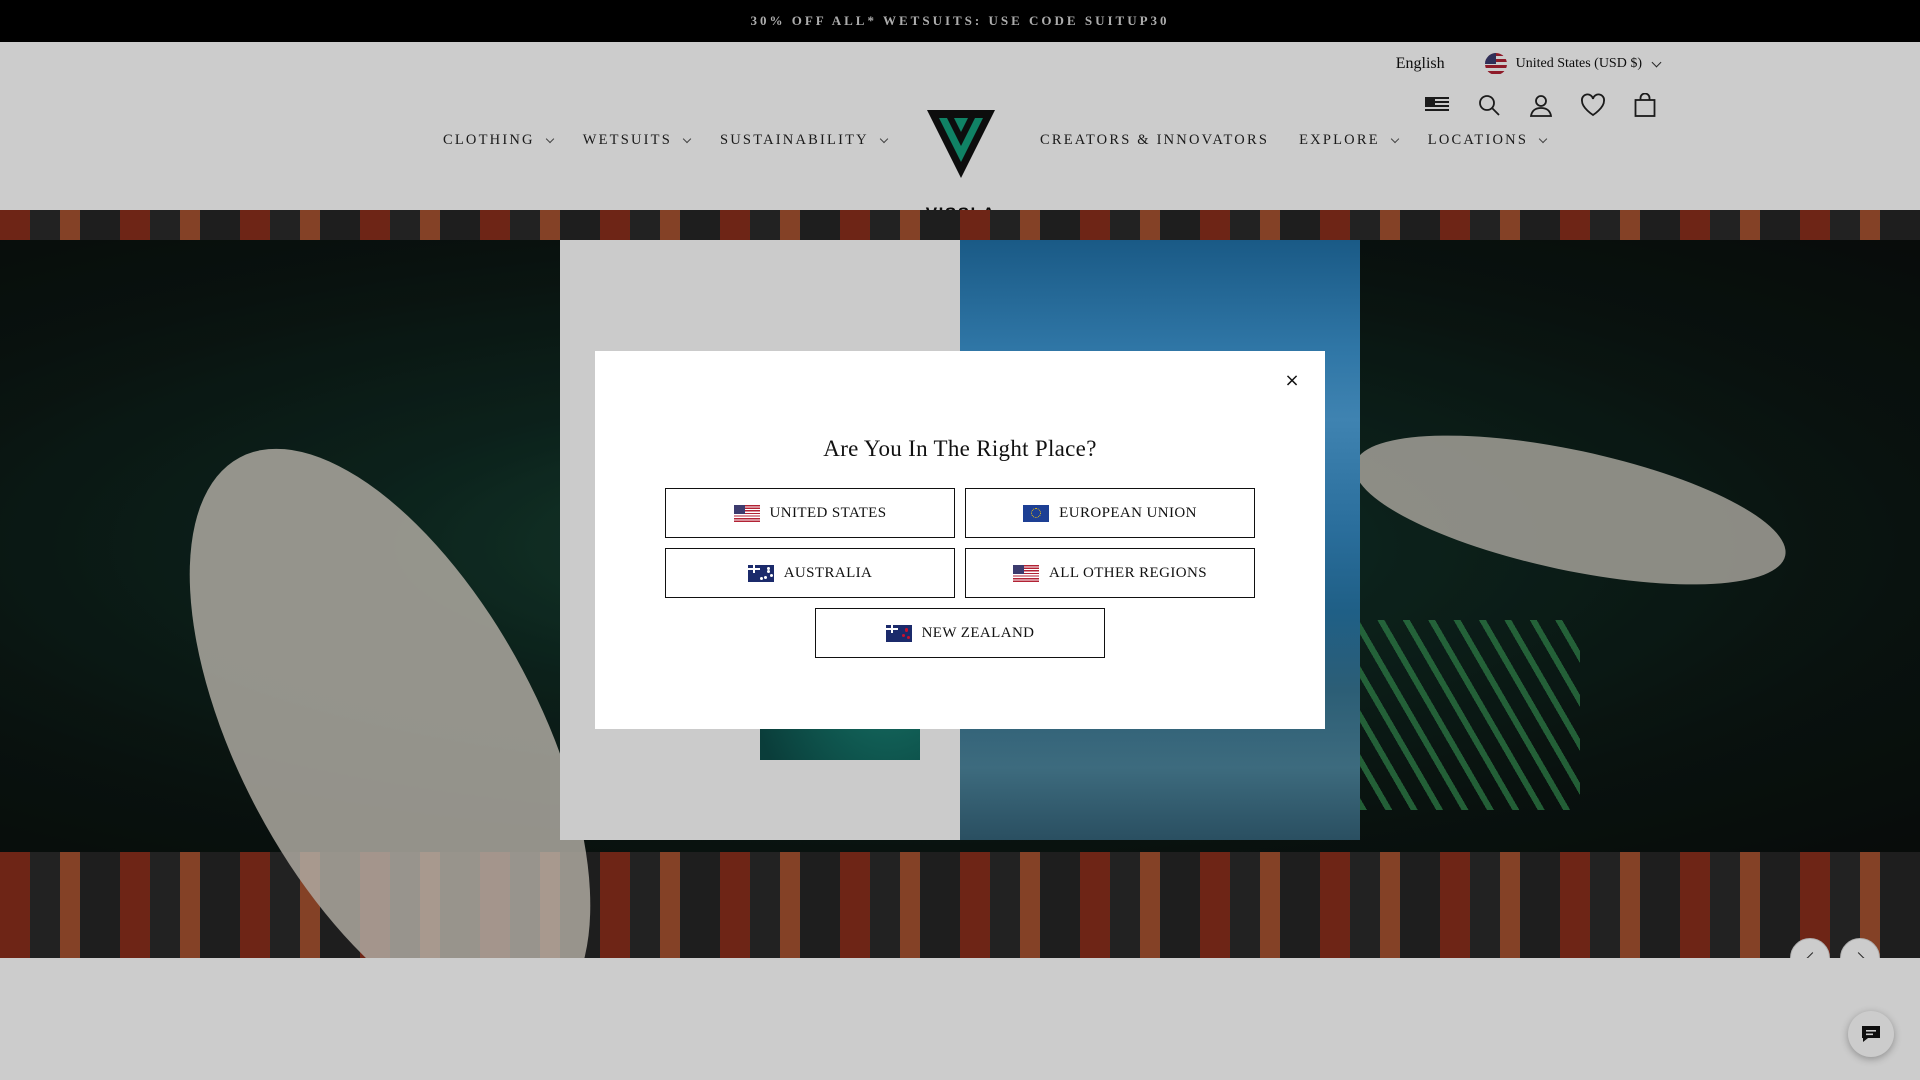 The width and height of the screenshot is (1920, 1080). I want to click on region-australia-button: AUSTRALIA, so click(810, 573).